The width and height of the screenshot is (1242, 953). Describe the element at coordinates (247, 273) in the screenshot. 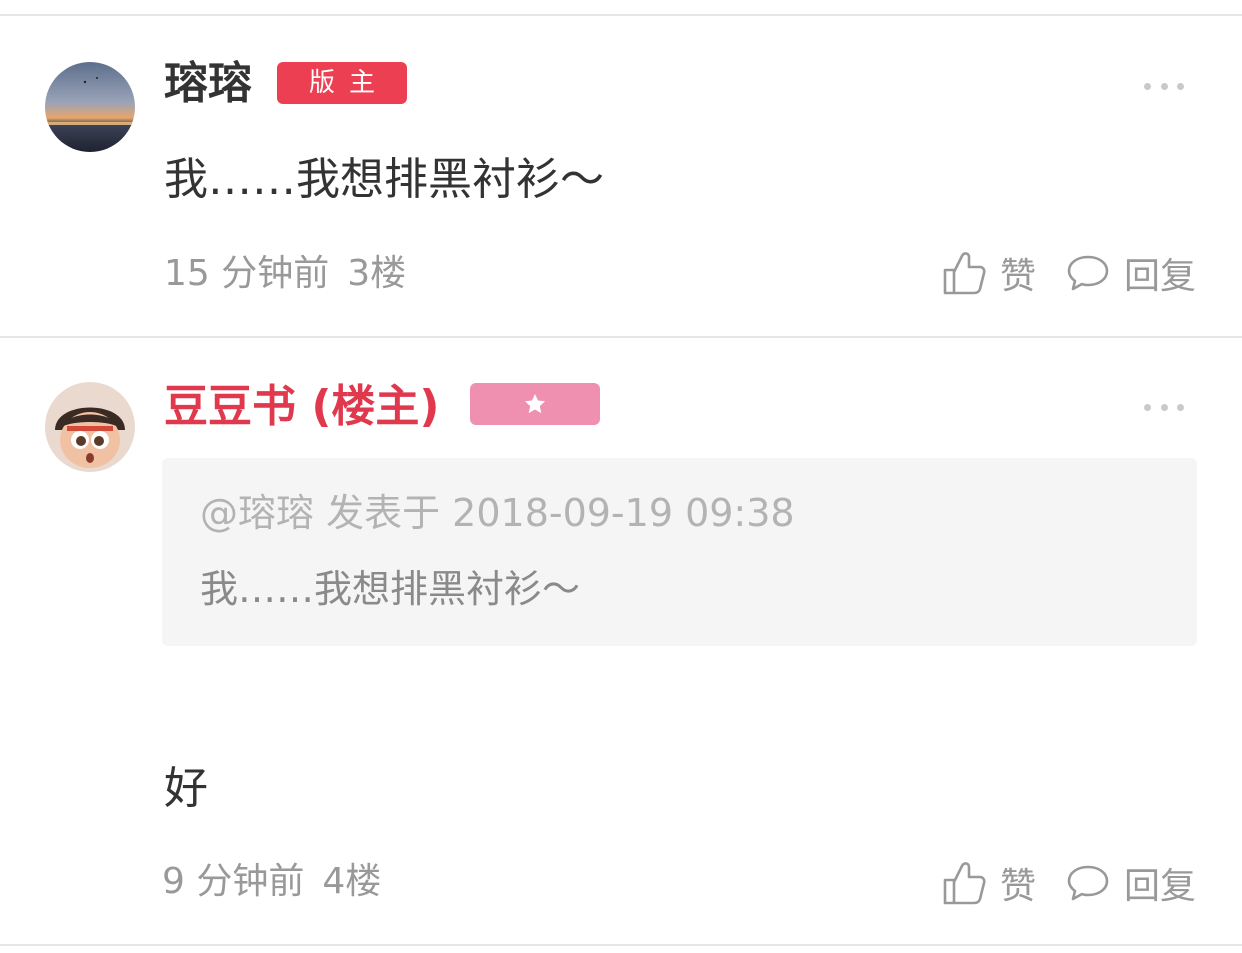

I see `comment-time: 15 分钟前` at that location.